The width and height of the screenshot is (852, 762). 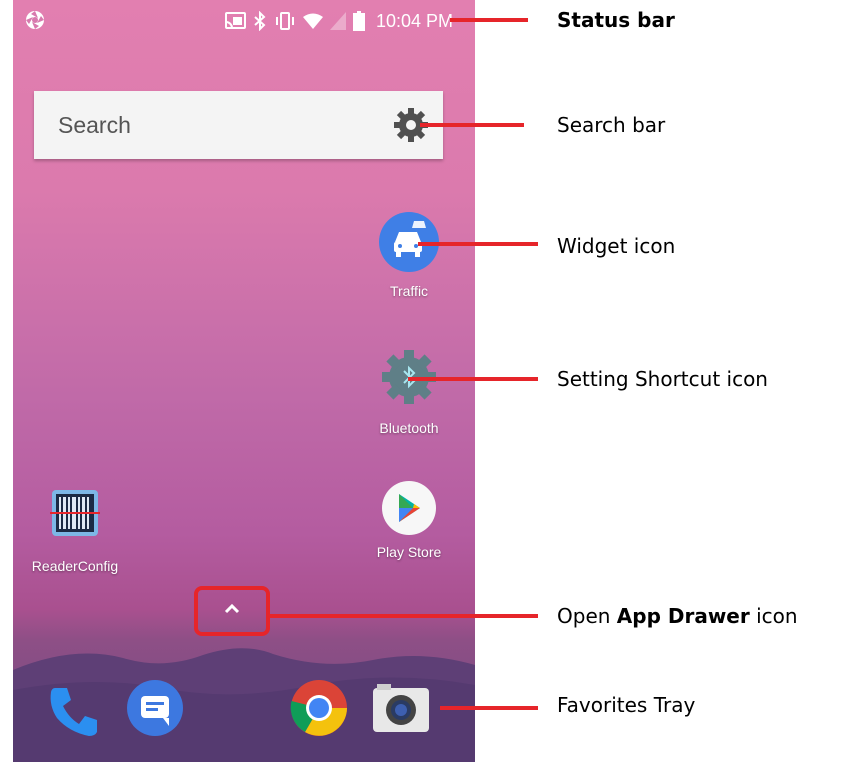 What do you see at coordinates (662, 379) in the screenshot?
I see `annotation-setting-shortcut: Setting Shortcut icon` at bounding box center [662, 379].